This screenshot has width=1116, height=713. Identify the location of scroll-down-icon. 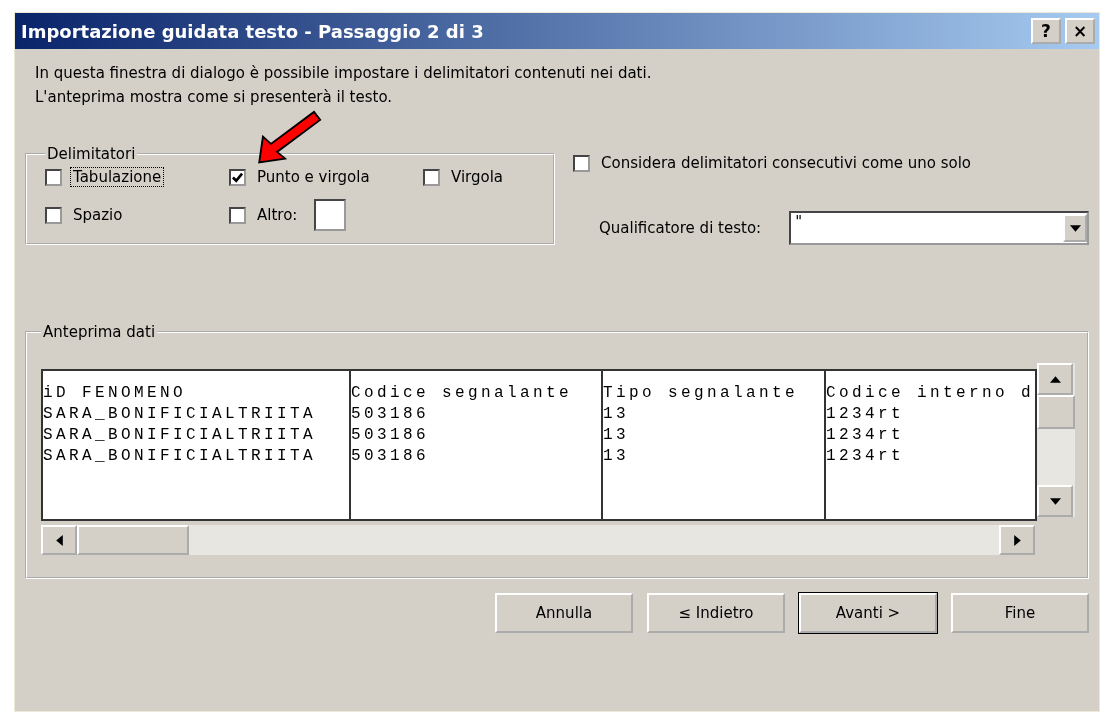
(1055, 501).